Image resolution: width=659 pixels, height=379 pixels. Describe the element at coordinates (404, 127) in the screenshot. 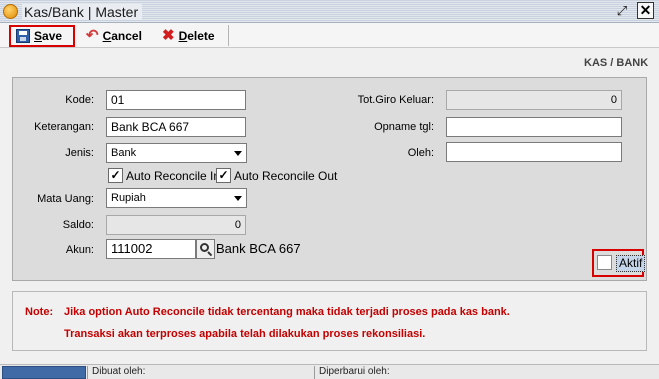

I see `opname-tgl-label: Opname tgl:` at that location.